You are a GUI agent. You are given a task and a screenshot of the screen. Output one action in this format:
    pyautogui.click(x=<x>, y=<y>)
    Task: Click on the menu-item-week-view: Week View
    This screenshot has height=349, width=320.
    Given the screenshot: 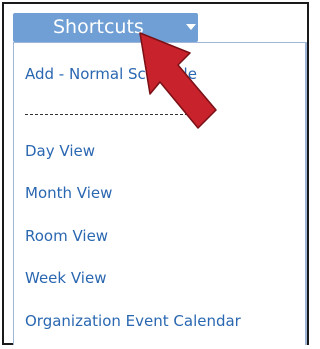 What is the action you would take?
    pyautogui.click(x=65, y=278)
    